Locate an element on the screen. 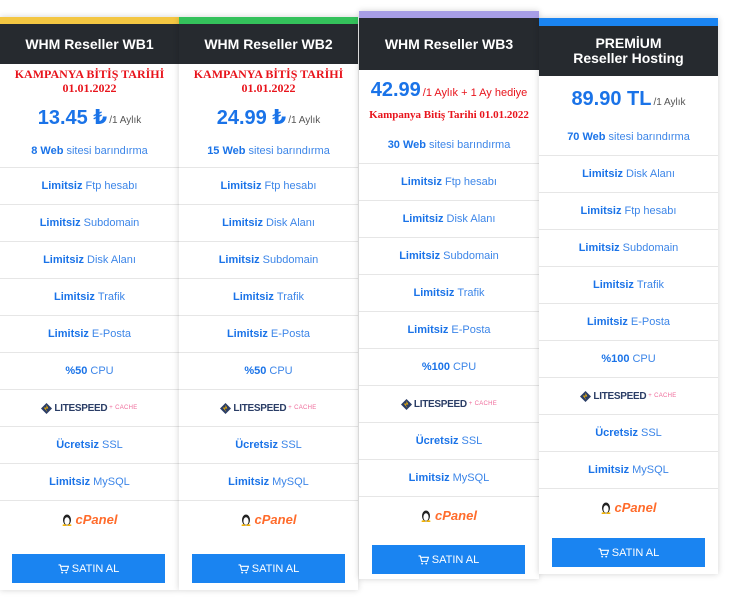  feature-sites: 15 Web sitesi barındırma is located at coordinates (268, 151).